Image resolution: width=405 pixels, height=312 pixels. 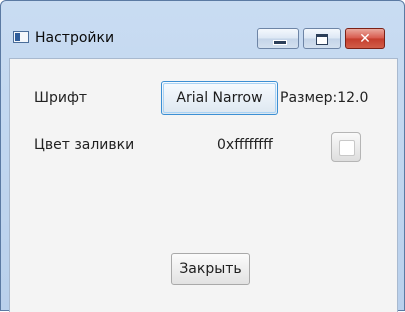 I want to click on app-window-icon, so click(x=21, y=37).